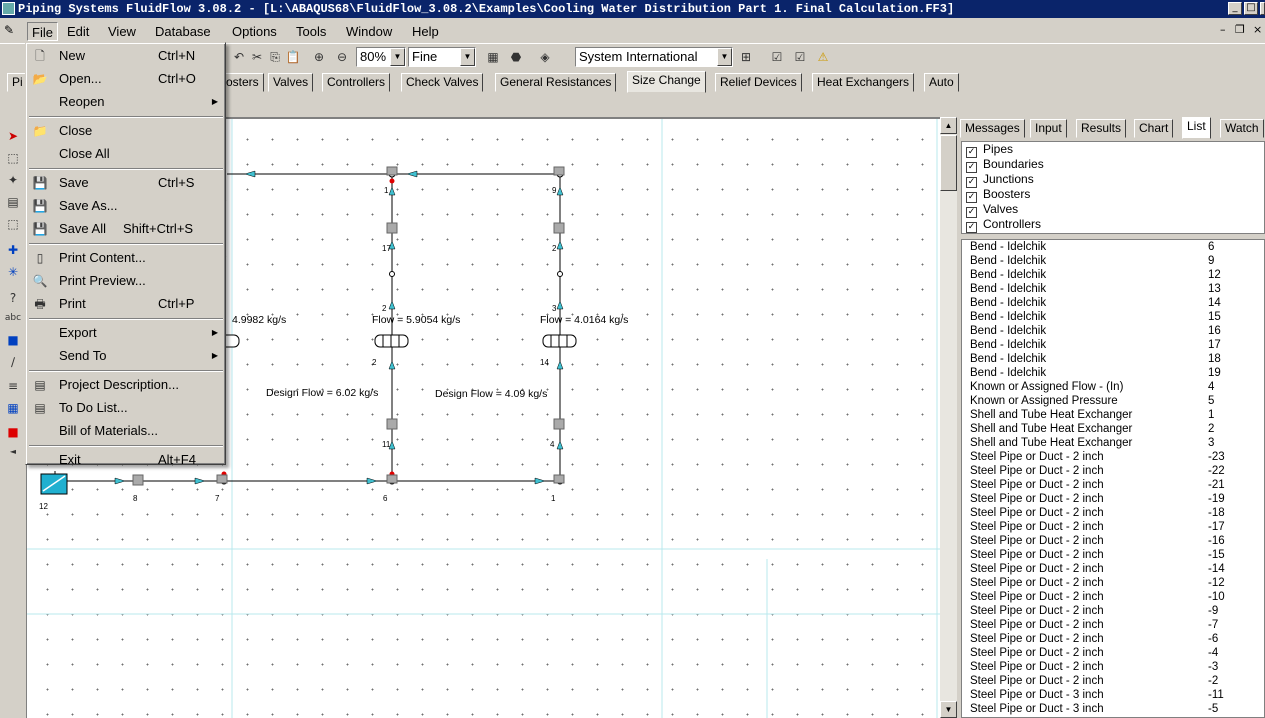  I want to click on list-item: Steel Pipe or Duct - 2 inch -18, so click(1113, 513).